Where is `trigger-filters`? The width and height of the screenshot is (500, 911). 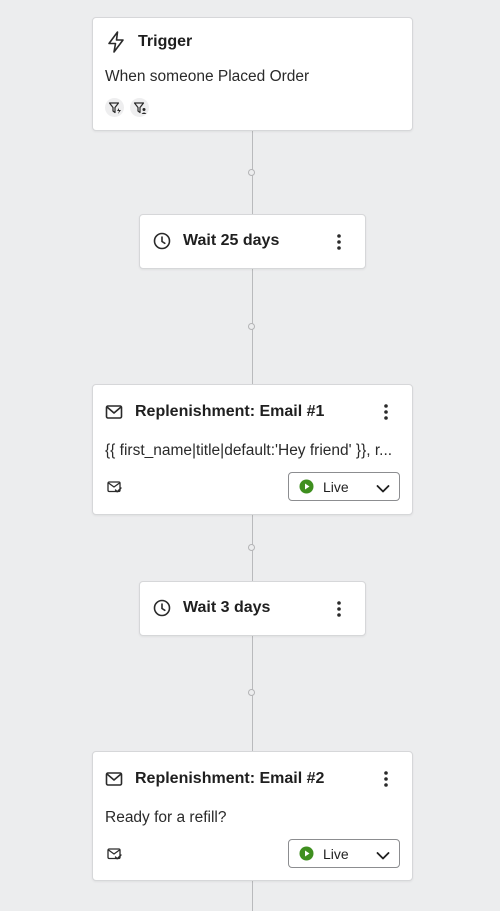
trigger-filters is located at coordinates (130, 107).